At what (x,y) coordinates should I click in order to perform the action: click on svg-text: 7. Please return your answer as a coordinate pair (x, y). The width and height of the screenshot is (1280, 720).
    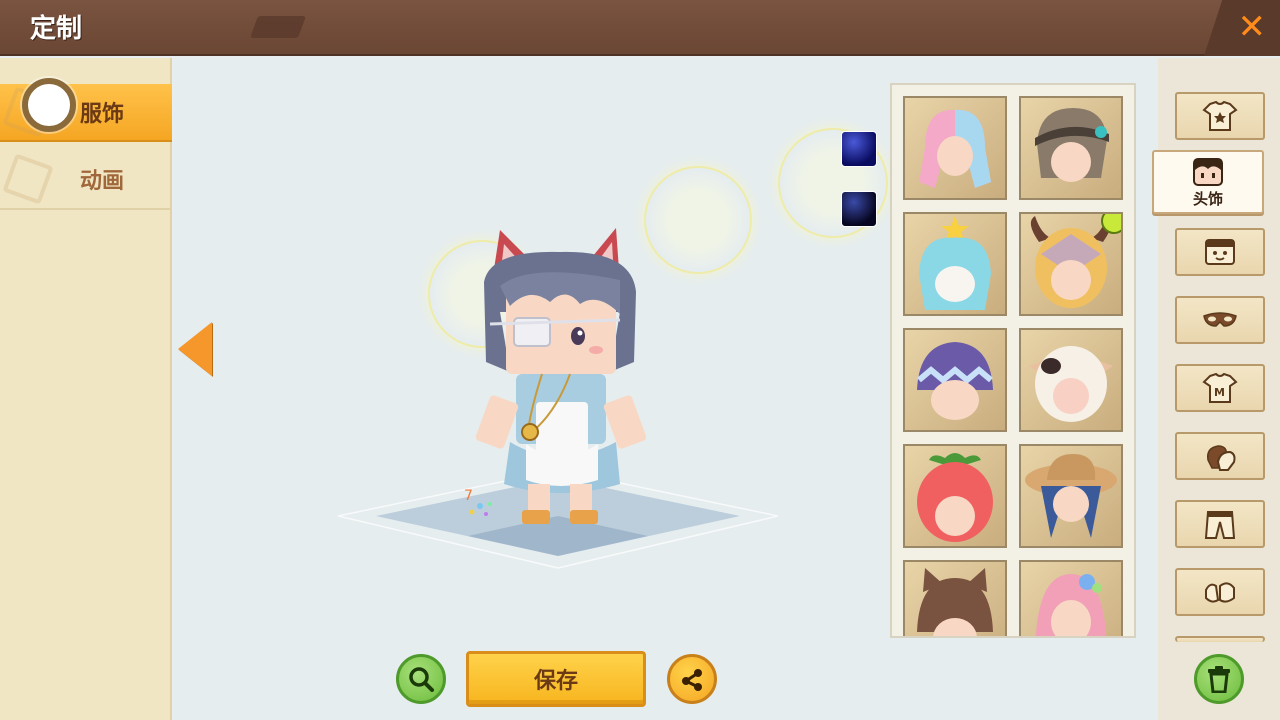
    Looking at the image, I should click on (468, 496).